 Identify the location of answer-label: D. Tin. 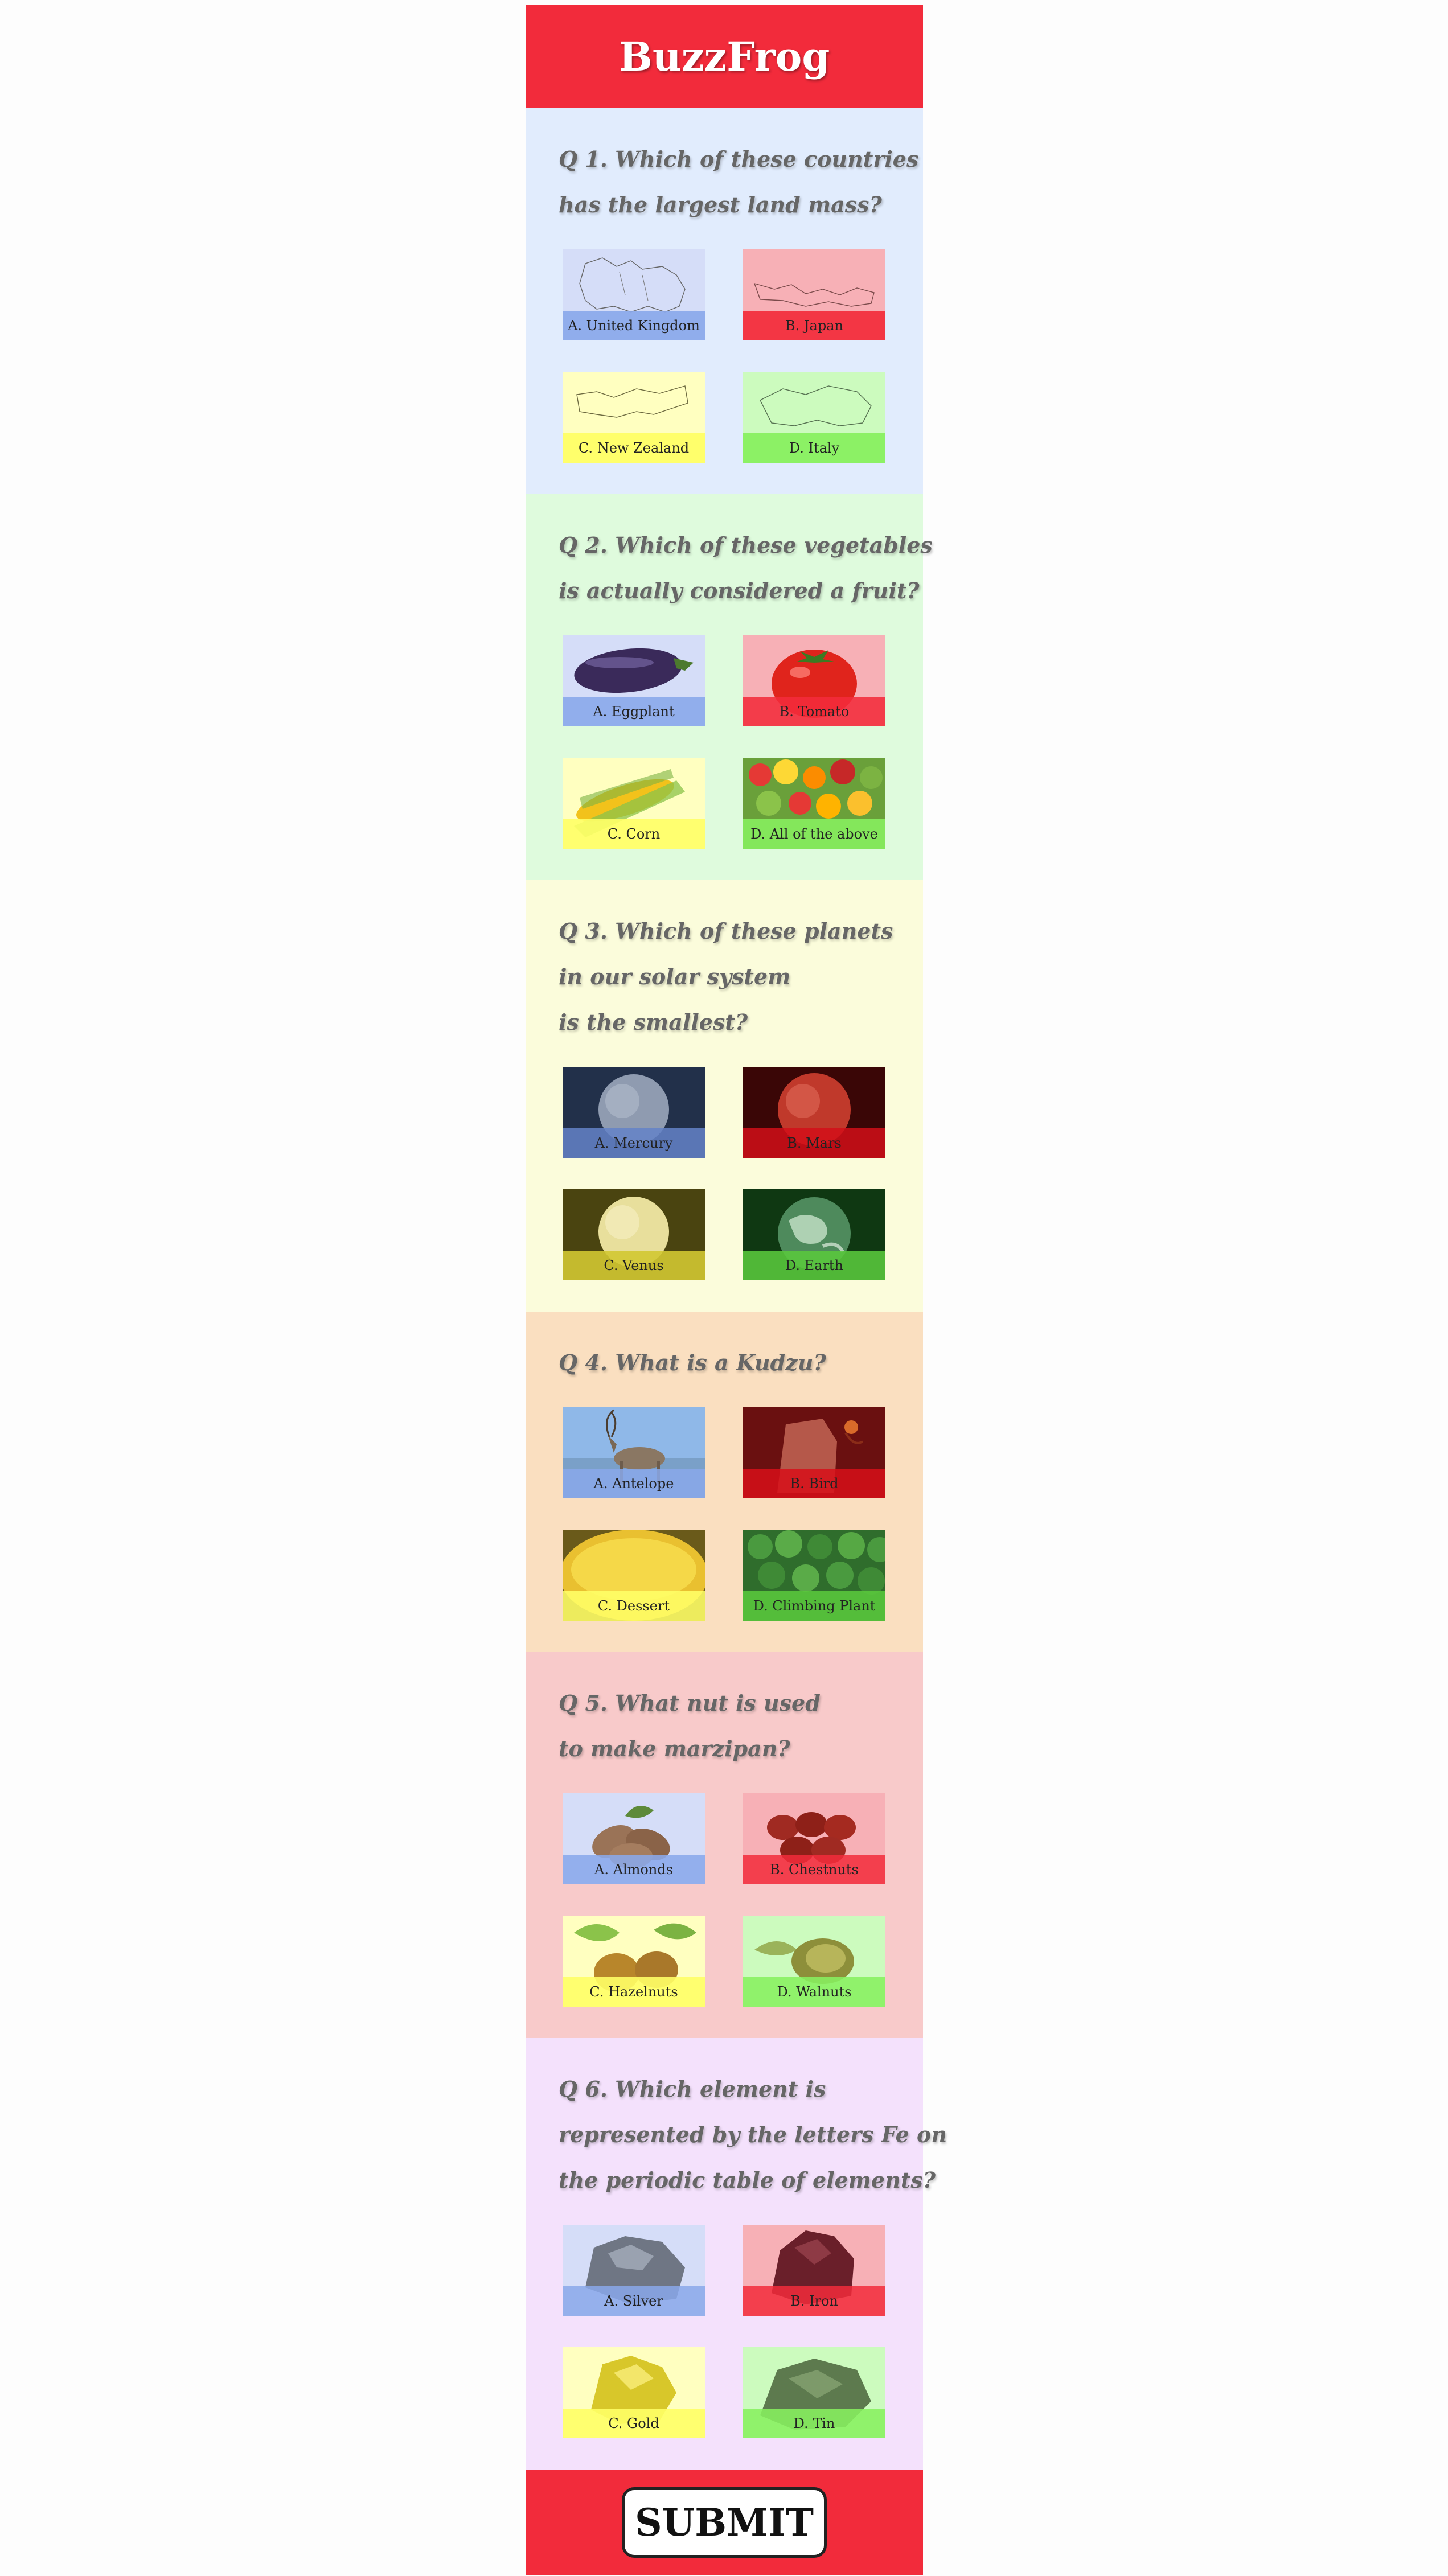
(814, 2423).